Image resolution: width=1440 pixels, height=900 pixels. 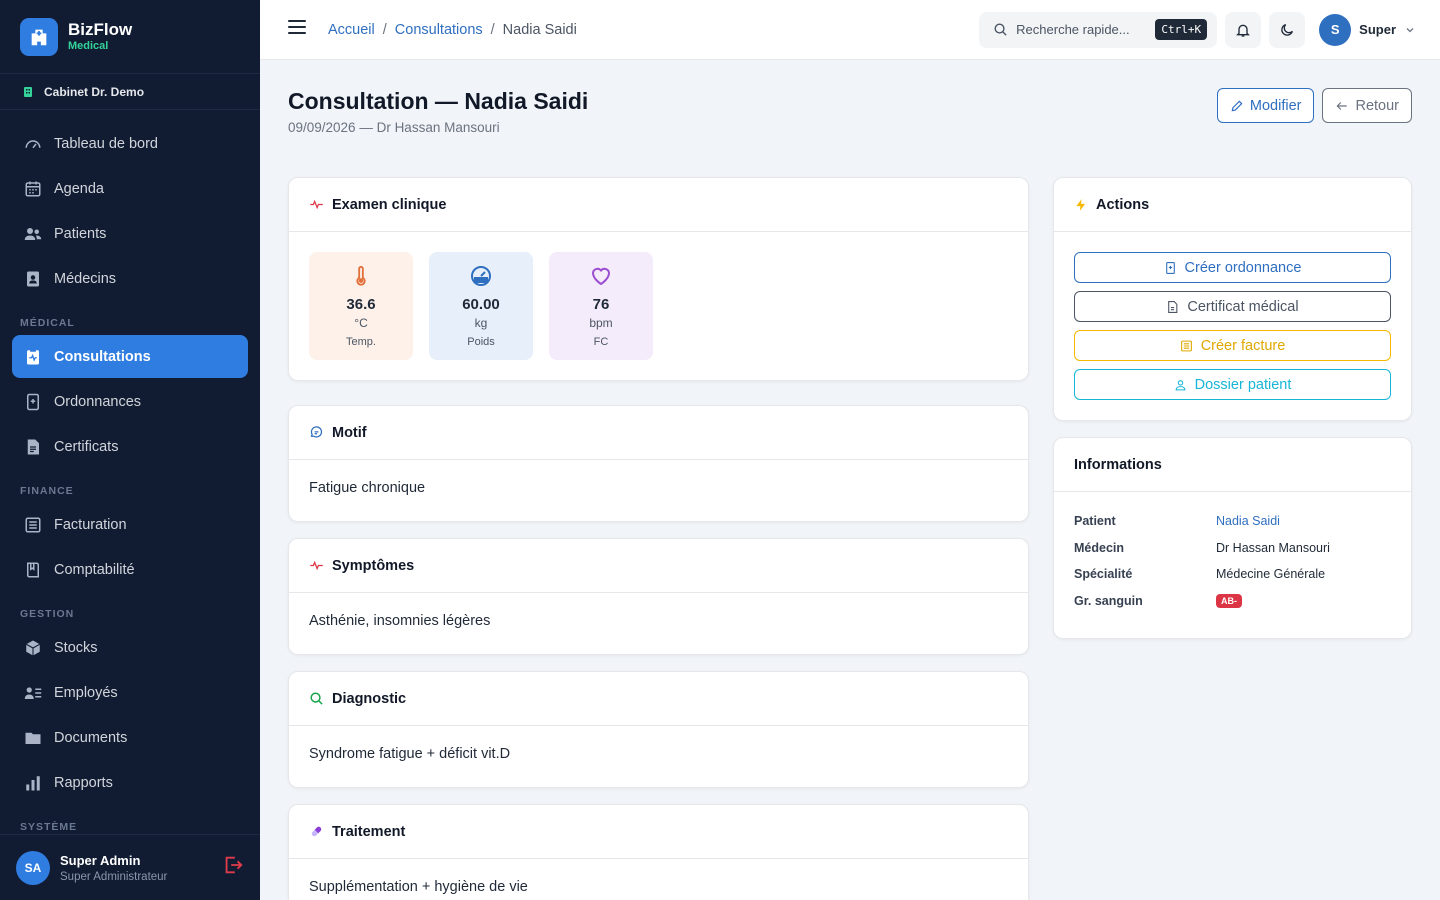 I want to click on hospital-logo-icon, so click(x=39, y=36).